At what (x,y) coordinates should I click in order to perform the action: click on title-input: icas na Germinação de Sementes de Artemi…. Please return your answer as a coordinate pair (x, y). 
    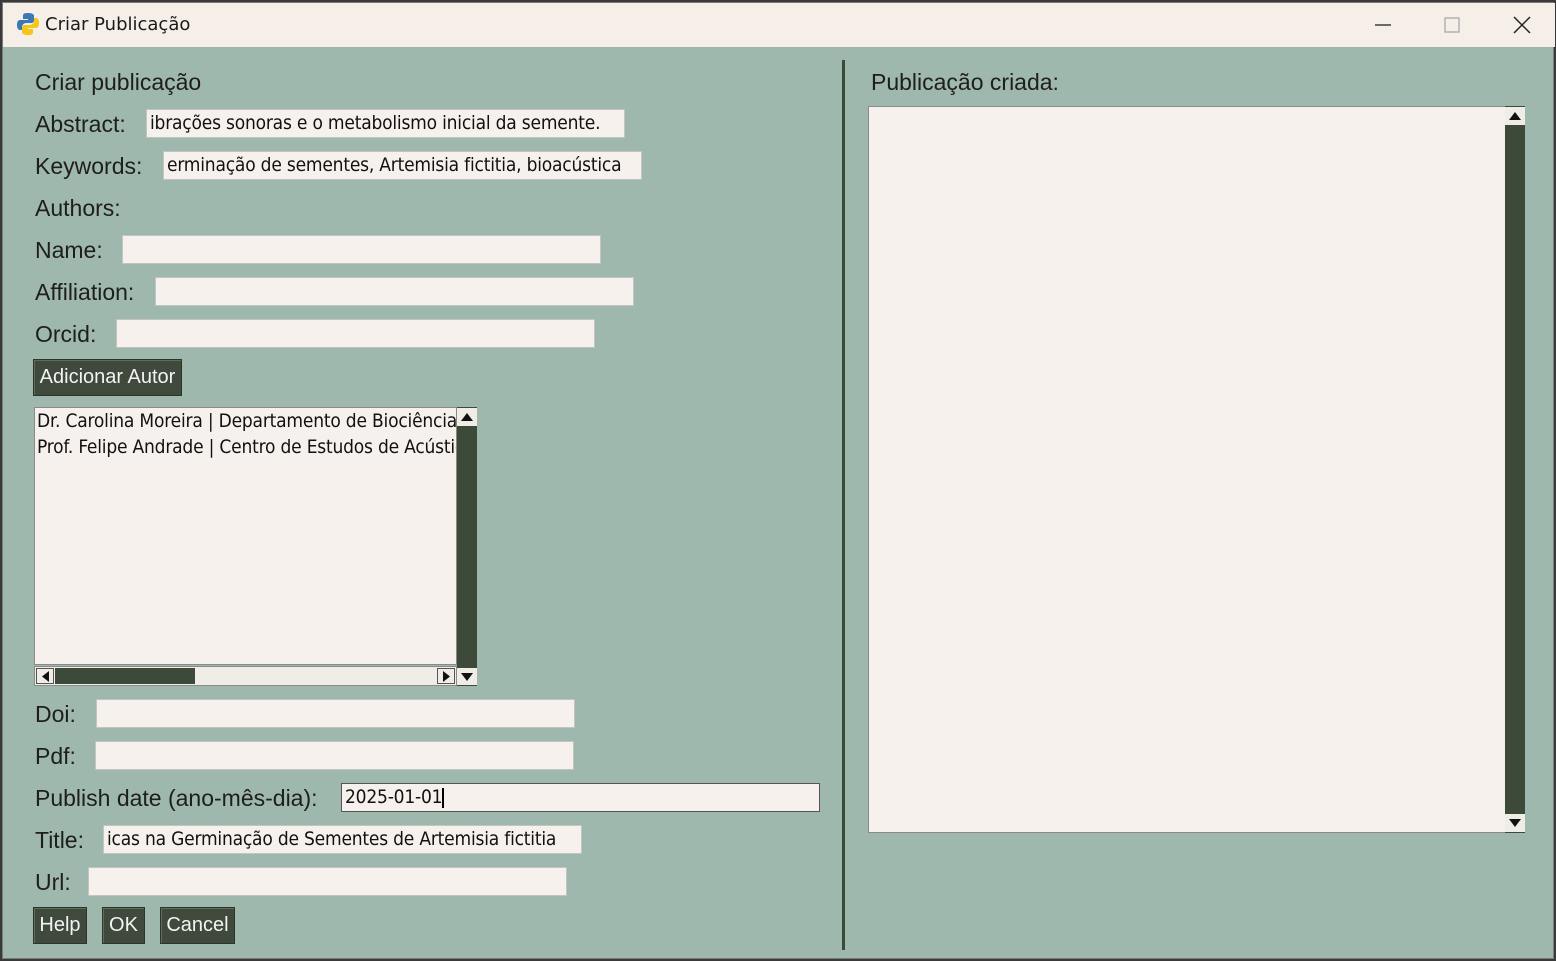
    Looking at the image, I should click on (342, 839).